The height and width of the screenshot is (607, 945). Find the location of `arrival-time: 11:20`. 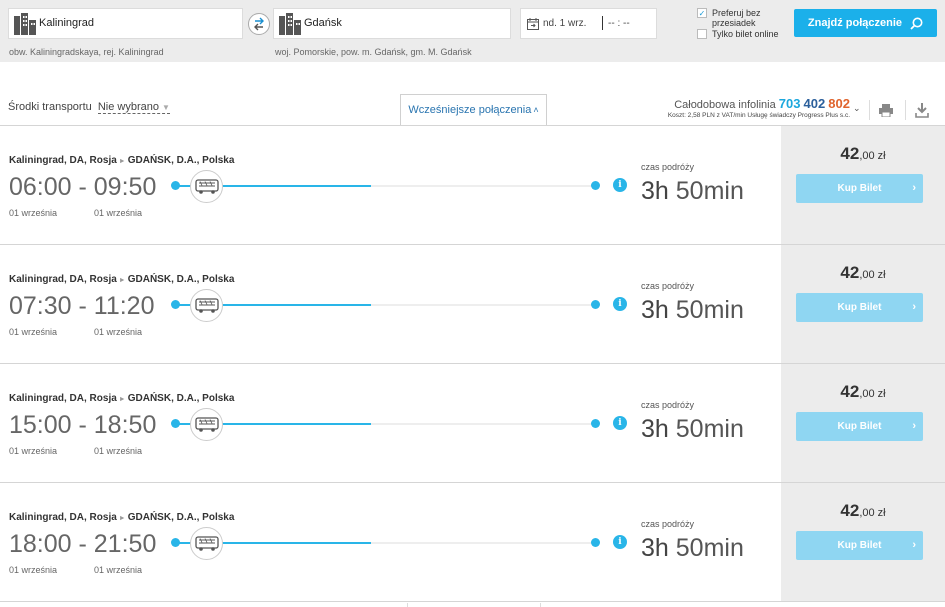

arrival-time: 11:20 is located at coordinates (124, 306).